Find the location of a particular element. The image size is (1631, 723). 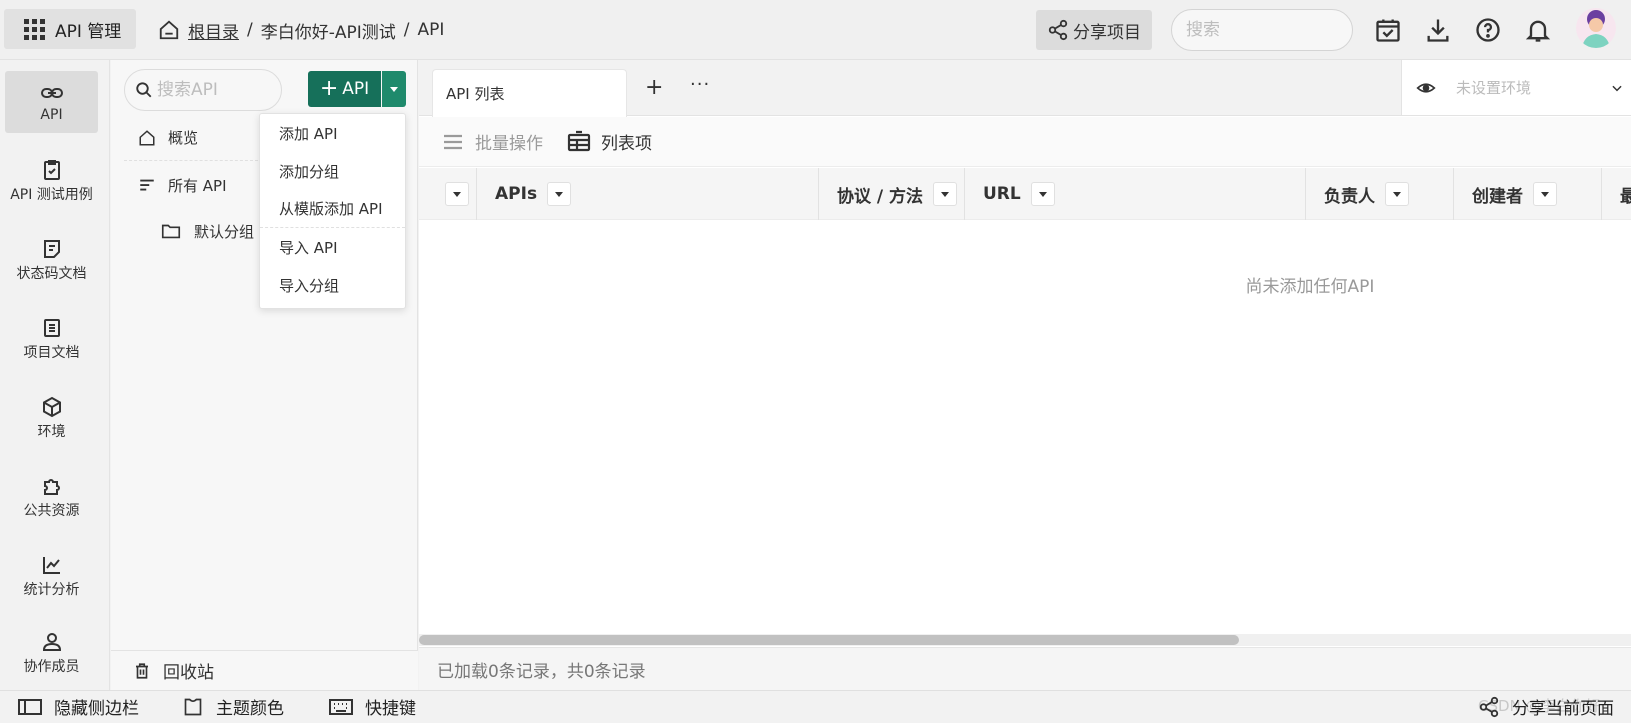

sidebar-toggle-icon is located at coordinates (30, 706).